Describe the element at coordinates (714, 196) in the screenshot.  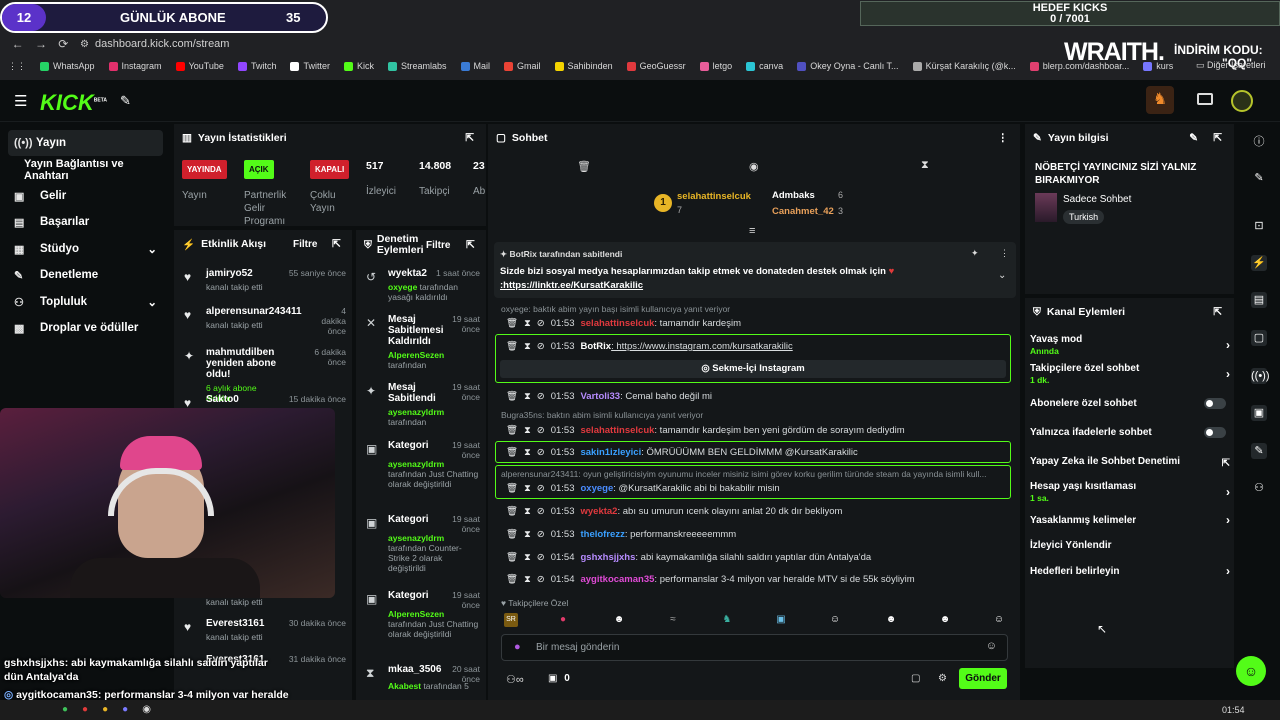
I see `leaderboard-user: selahattinselcuk` at that location.